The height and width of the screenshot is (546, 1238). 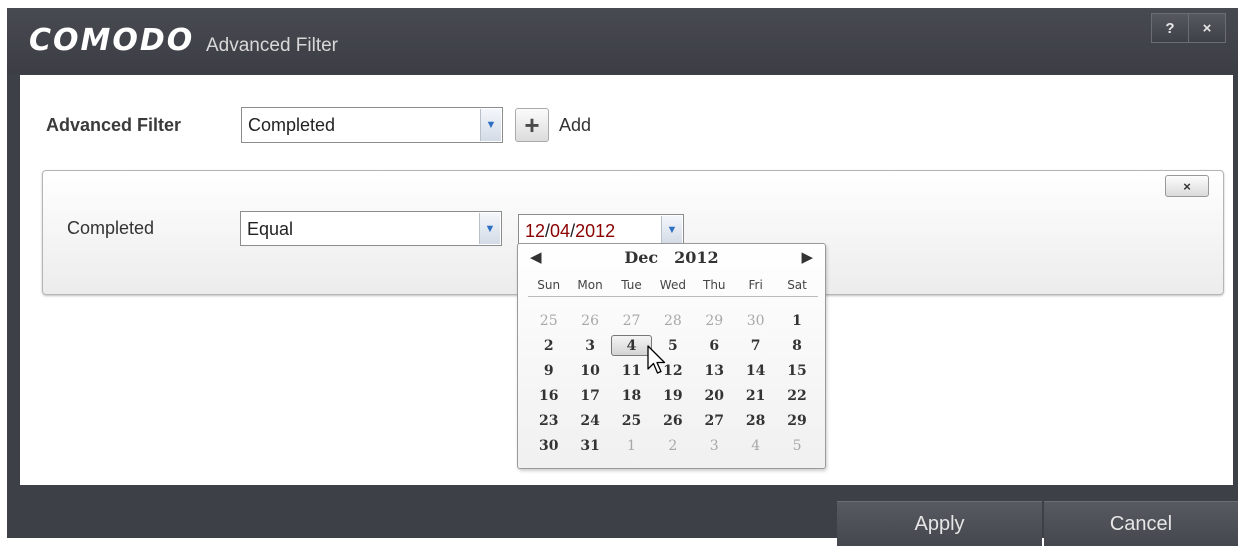 I want to click on weekday-label: Sun, so click(x=549, y=285).